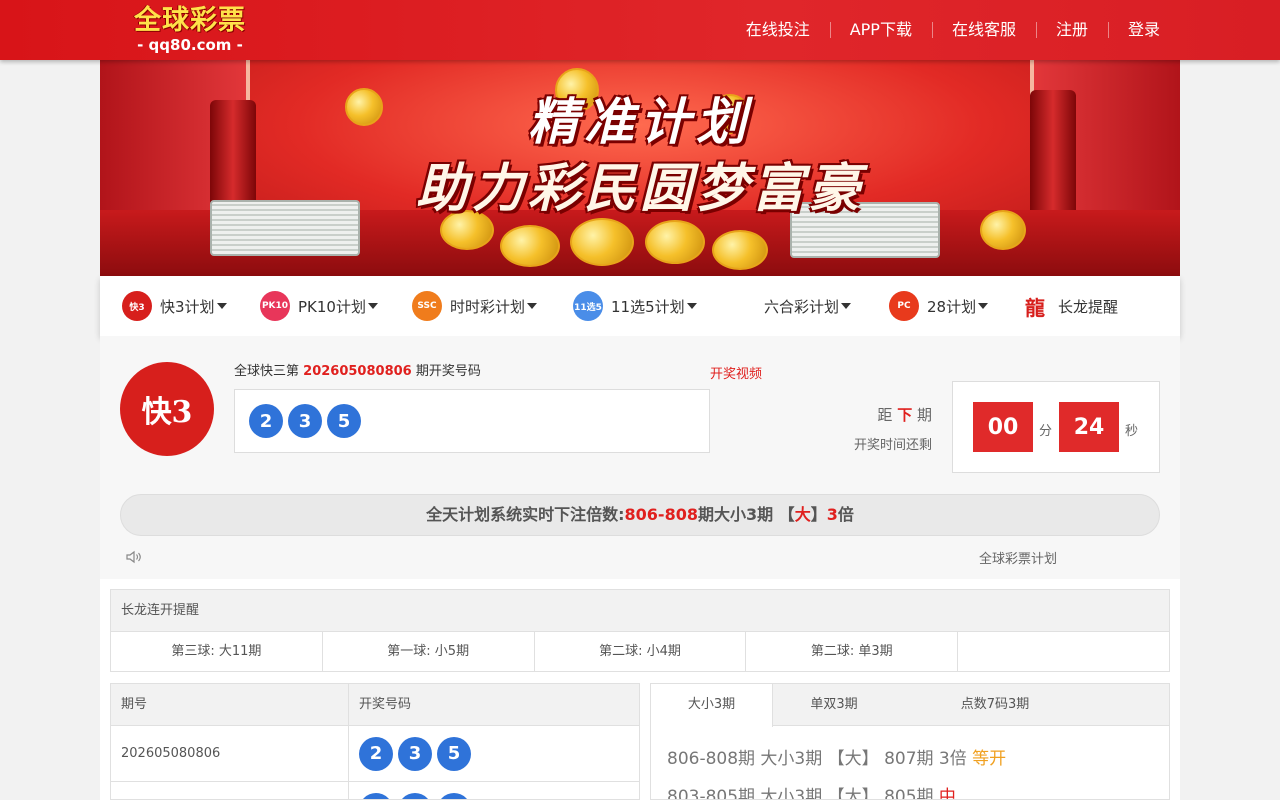  I want to click on timer-seconds: 24, so click(1089, 427).